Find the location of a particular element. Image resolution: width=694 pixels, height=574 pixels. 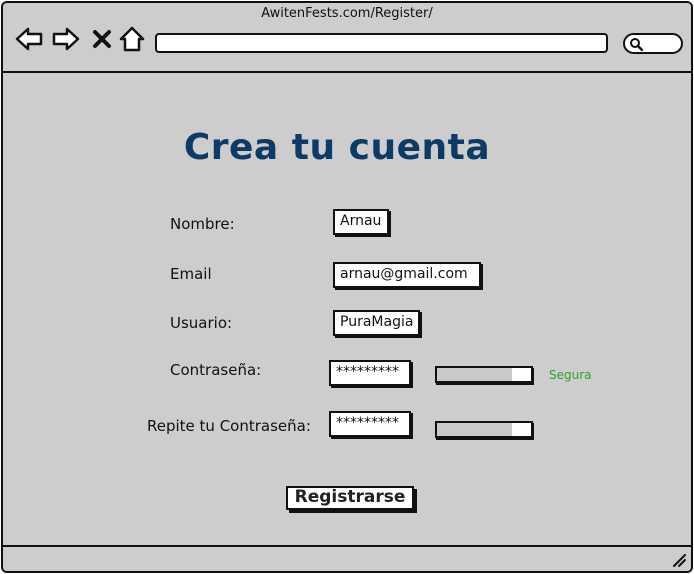

search-icon is located at coordinates (636, 44).